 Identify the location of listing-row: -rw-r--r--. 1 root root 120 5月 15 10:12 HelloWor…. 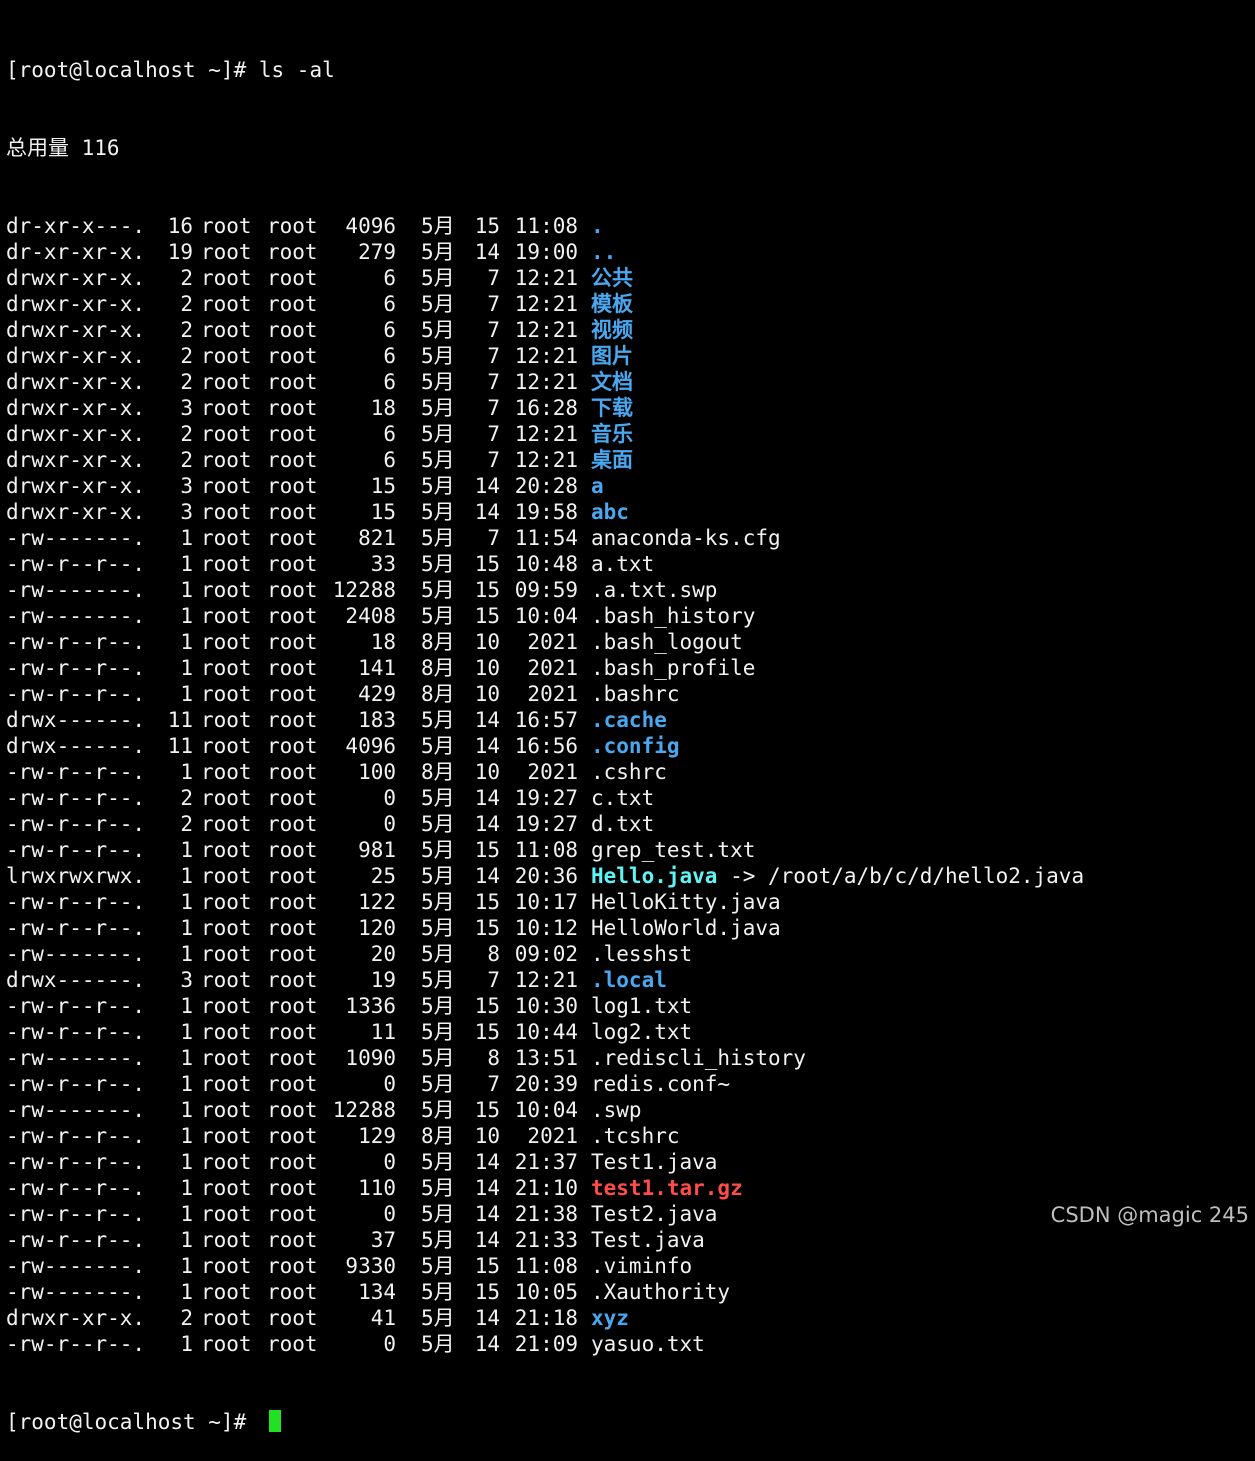
(628, 928).